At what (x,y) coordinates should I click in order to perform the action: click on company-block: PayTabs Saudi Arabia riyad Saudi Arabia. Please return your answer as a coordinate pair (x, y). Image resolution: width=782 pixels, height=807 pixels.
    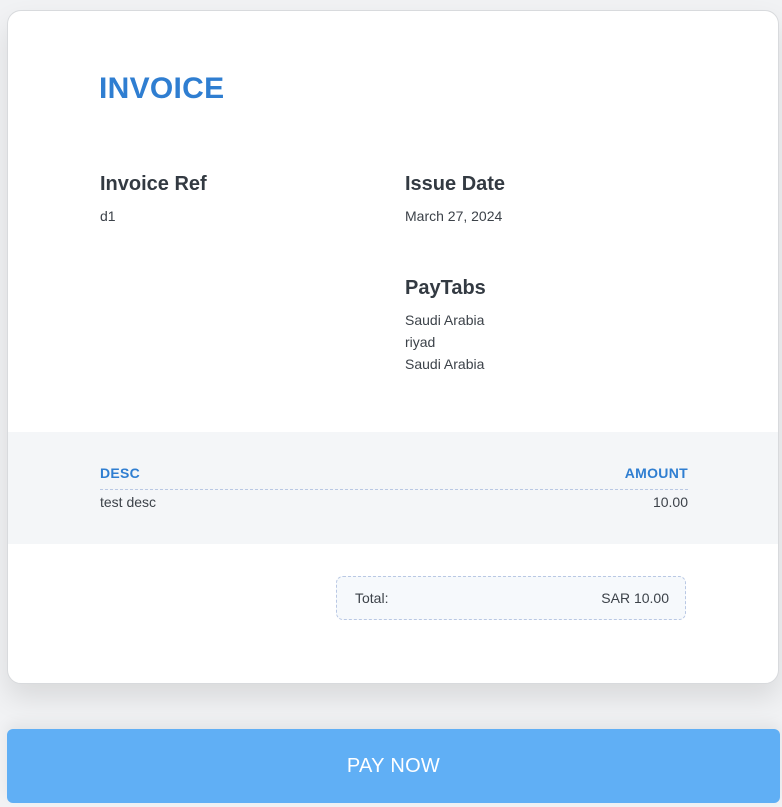
    Looking at the image, I should click on (445, 326).